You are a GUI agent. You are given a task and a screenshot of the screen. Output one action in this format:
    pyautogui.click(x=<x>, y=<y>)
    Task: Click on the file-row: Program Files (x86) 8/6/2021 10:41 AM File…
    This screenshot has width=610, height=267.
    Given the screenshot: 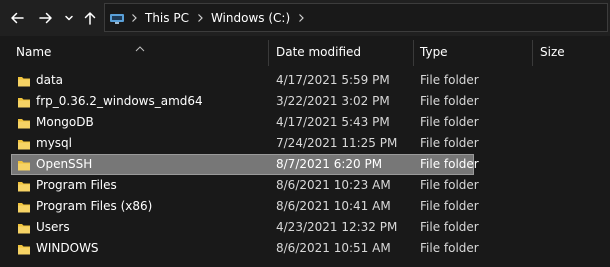 What is the action you would take?
    pyautogui.click(x=305, y=206)
    